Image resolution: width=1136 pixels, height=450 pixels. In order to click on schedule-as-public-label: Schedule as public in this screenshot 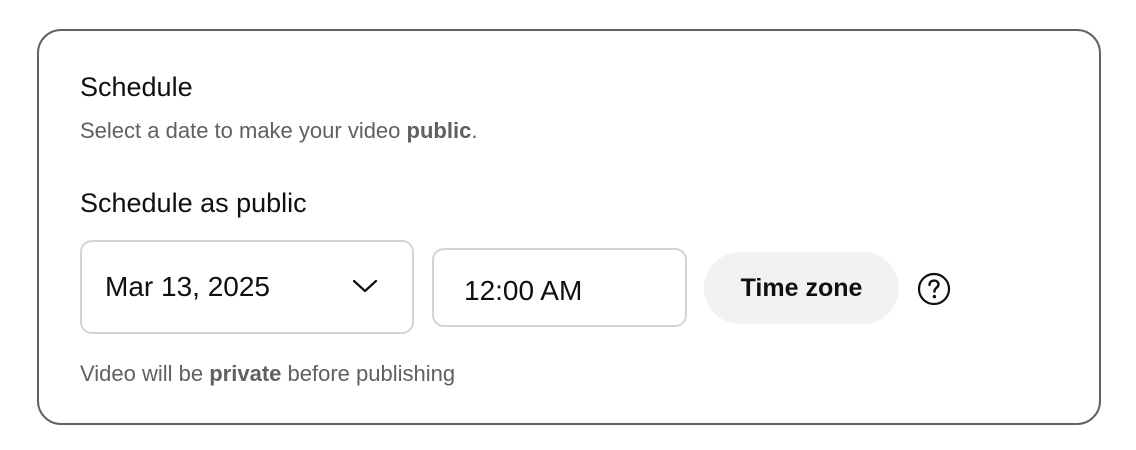, I will do `click(193, 203)`.